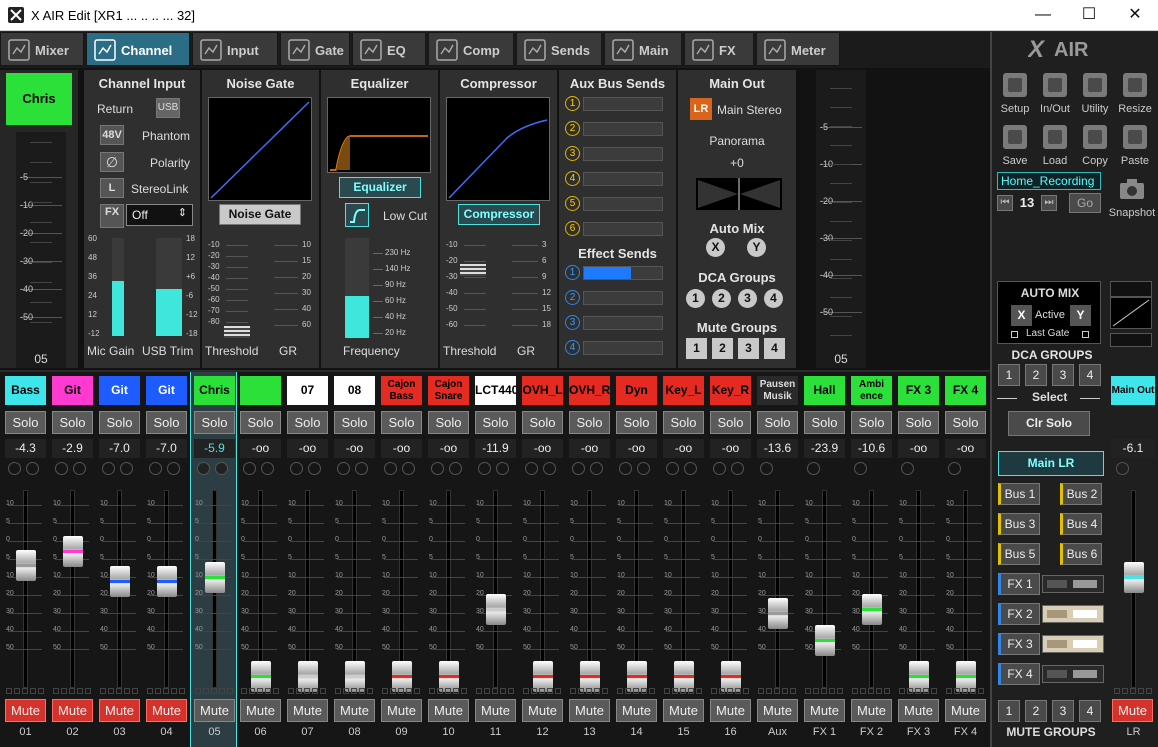 This screenshot has width=1158, height=747. What do you see at coordinates (1036, 375) in the screenshot?
I see `right-dca-2: 2` at bounding box center [1036, 375].